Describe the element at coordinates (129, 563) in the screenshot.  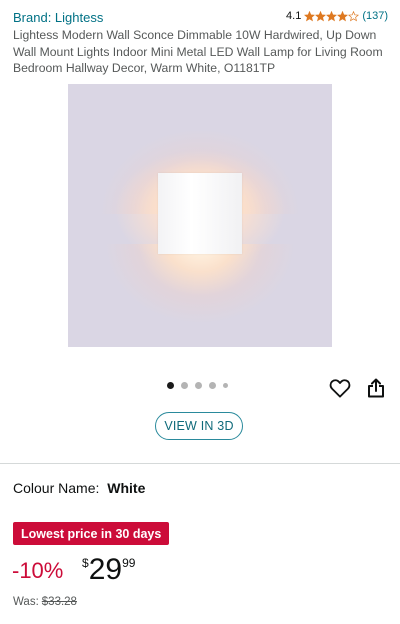
I see `price-fraction: 99` at that location.